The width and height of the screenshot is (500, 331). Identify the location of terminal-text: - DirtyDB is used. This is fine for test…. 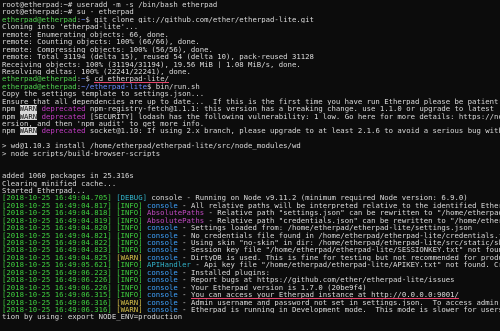
(341, 257).